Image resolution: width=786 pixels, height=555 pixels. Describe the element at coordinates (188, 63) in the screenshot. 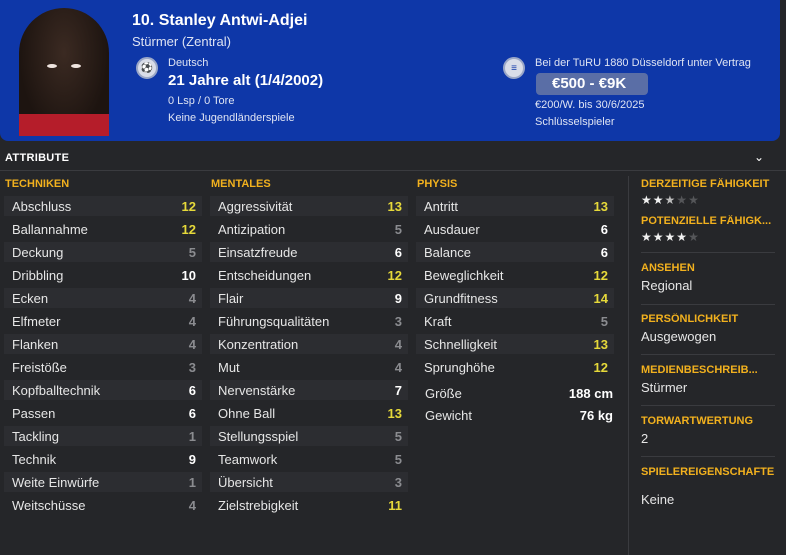

I see `nationality: Deutsch` at that location.